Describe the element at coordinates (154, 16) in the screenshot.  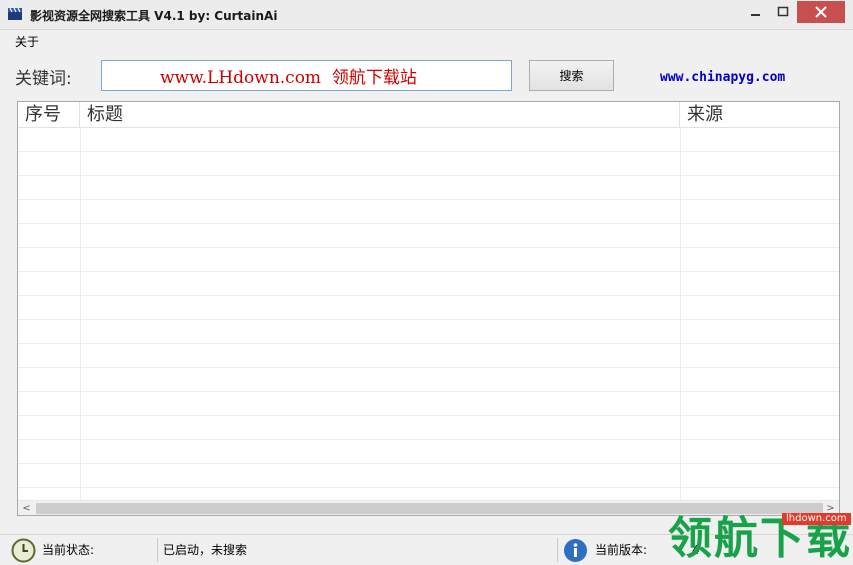
I see `window-title: 影视资源全网搜索工具 V4.1 by: CurtainAi` at that location.